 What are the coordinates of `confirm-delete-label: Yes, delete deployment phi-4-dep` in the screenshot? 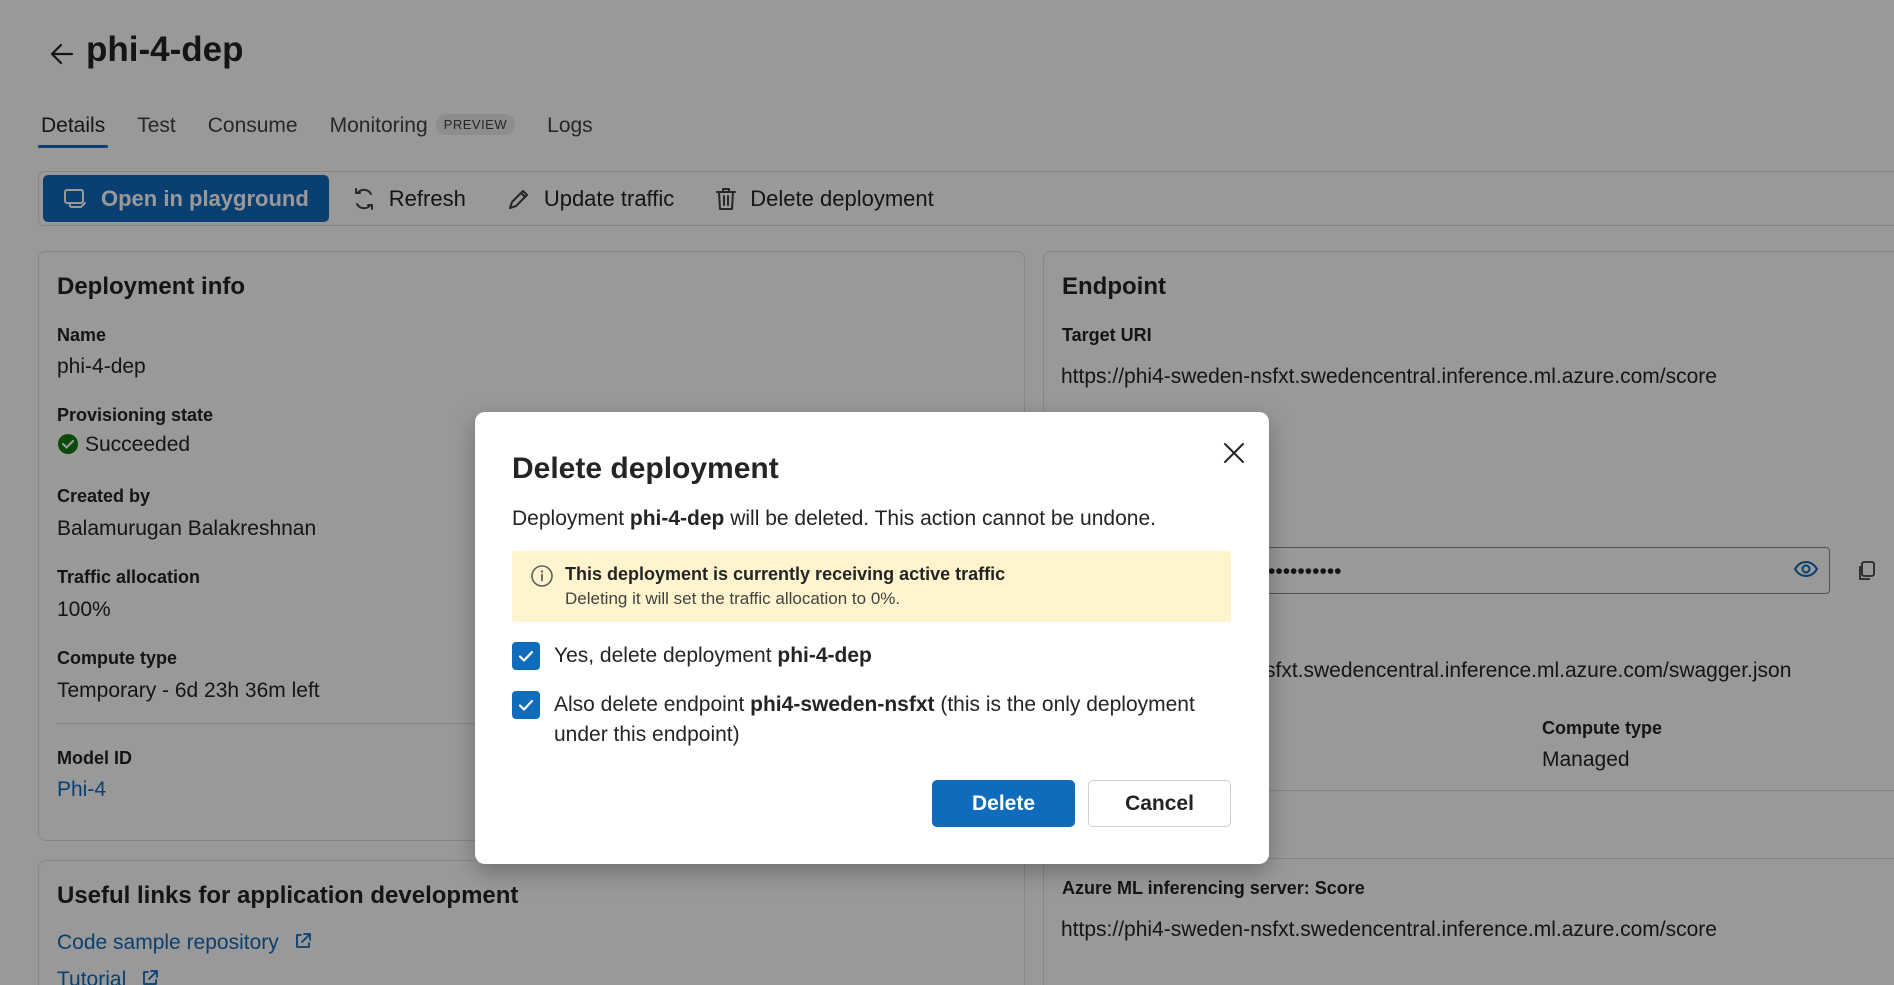 It's located at (713, 656).